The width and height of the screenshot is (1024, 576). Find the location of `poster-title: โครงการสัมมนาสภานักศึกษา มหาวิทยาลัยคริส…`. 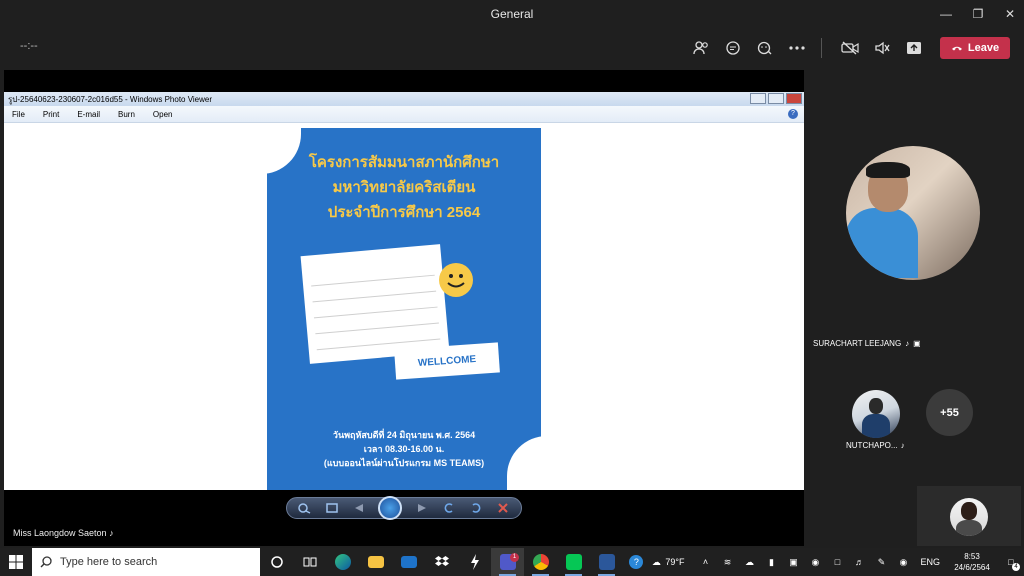

poster-title: โครงการสัมมนาสภานักศึกษา มหาวิทยาลัยคริส… is located at coordinates (404, 187).